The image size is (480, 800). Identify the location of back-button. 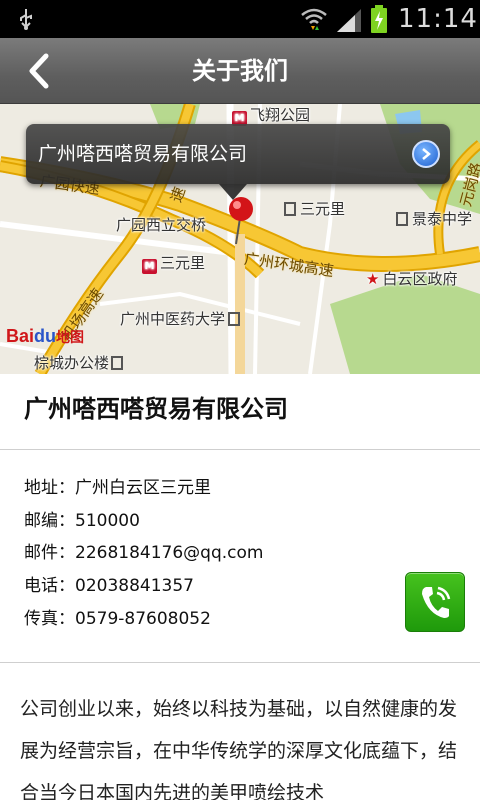
(39, 71).